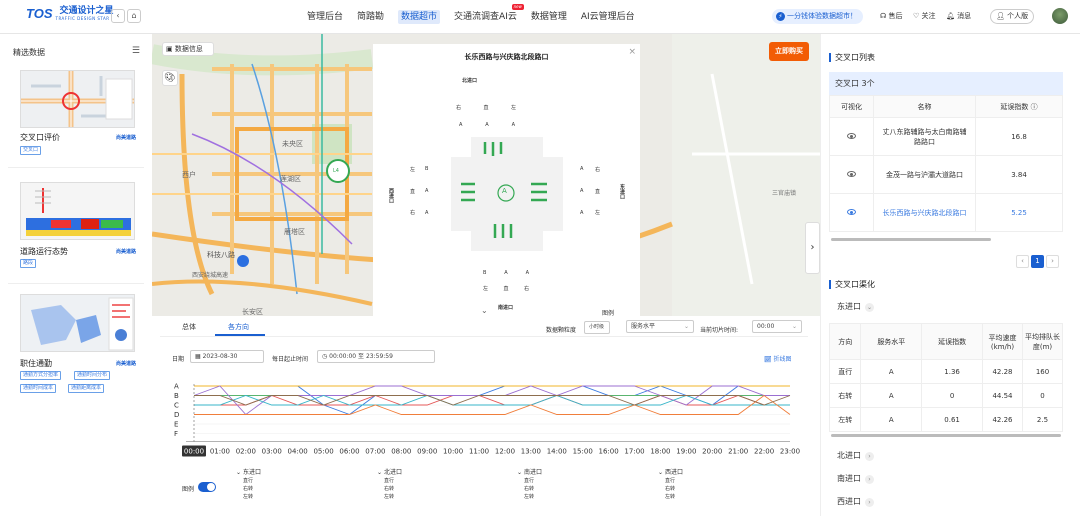  I want to click on buy-now-button: 立即购买, so click(789, 51).